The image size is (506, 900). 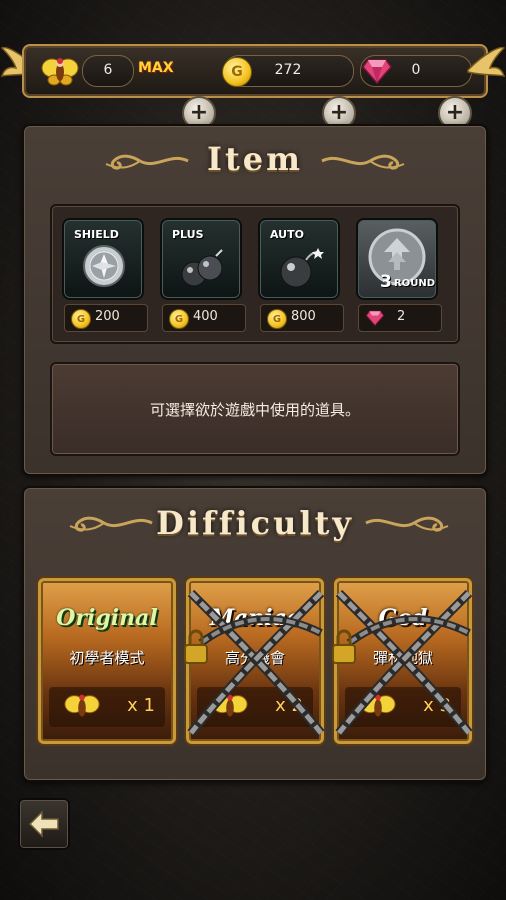 What do you see at coordinates (188, 234) in the screenshot?
I see `plus-label: PLUS` at bounding box center [188, 234].